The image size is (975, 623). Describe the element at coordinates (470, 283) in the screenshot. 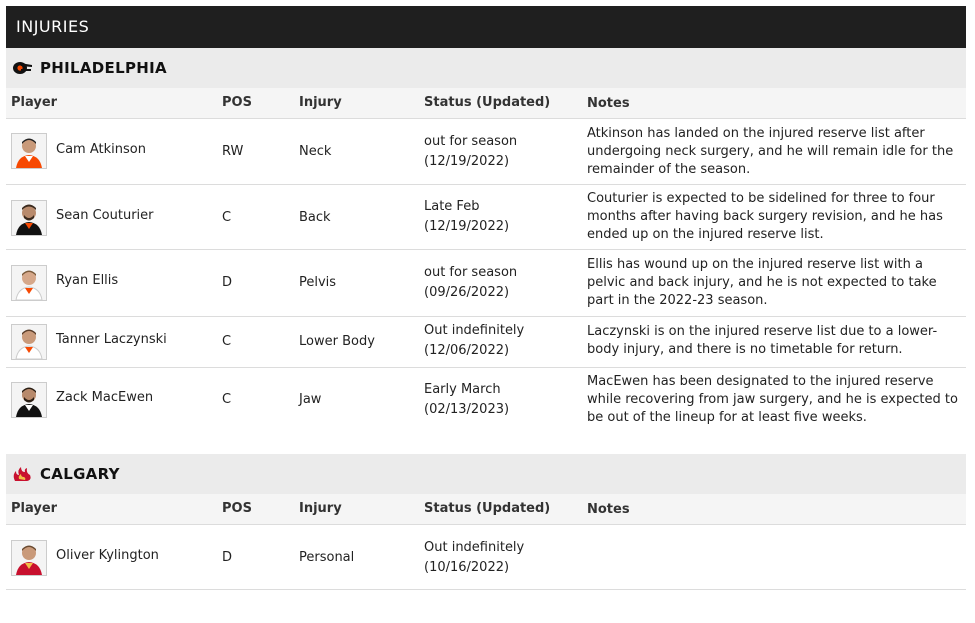

I see `player-status: out for season (09/26/2022)` at that location.